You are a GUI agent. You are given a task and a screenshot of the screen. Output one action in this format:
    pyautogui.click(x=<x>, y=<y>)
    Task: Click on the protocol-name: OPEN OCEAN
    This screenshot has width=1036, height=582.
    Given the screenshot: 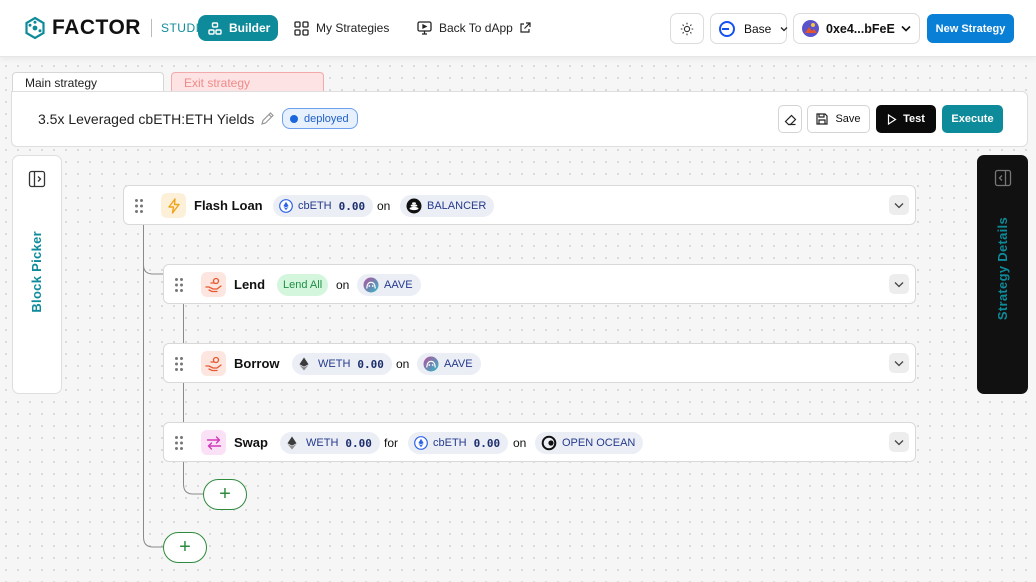 What is the action you would take?
    pyautogui.click(x=599, y=443)
    